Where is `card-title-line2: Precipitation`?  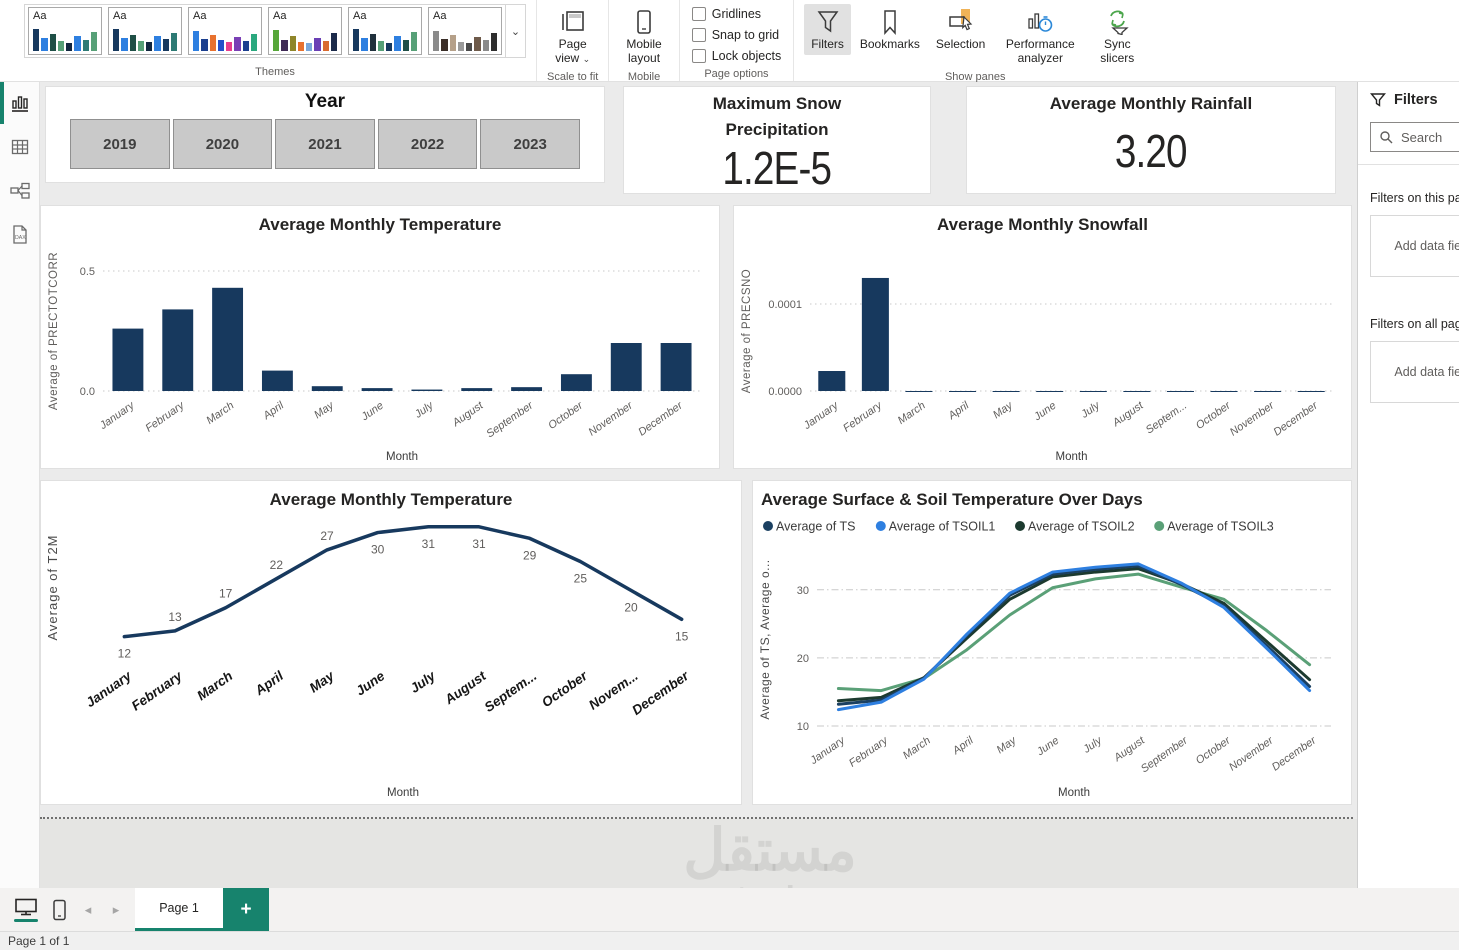 card-title-line2: Precipitation is located at coordinates (777, 130).